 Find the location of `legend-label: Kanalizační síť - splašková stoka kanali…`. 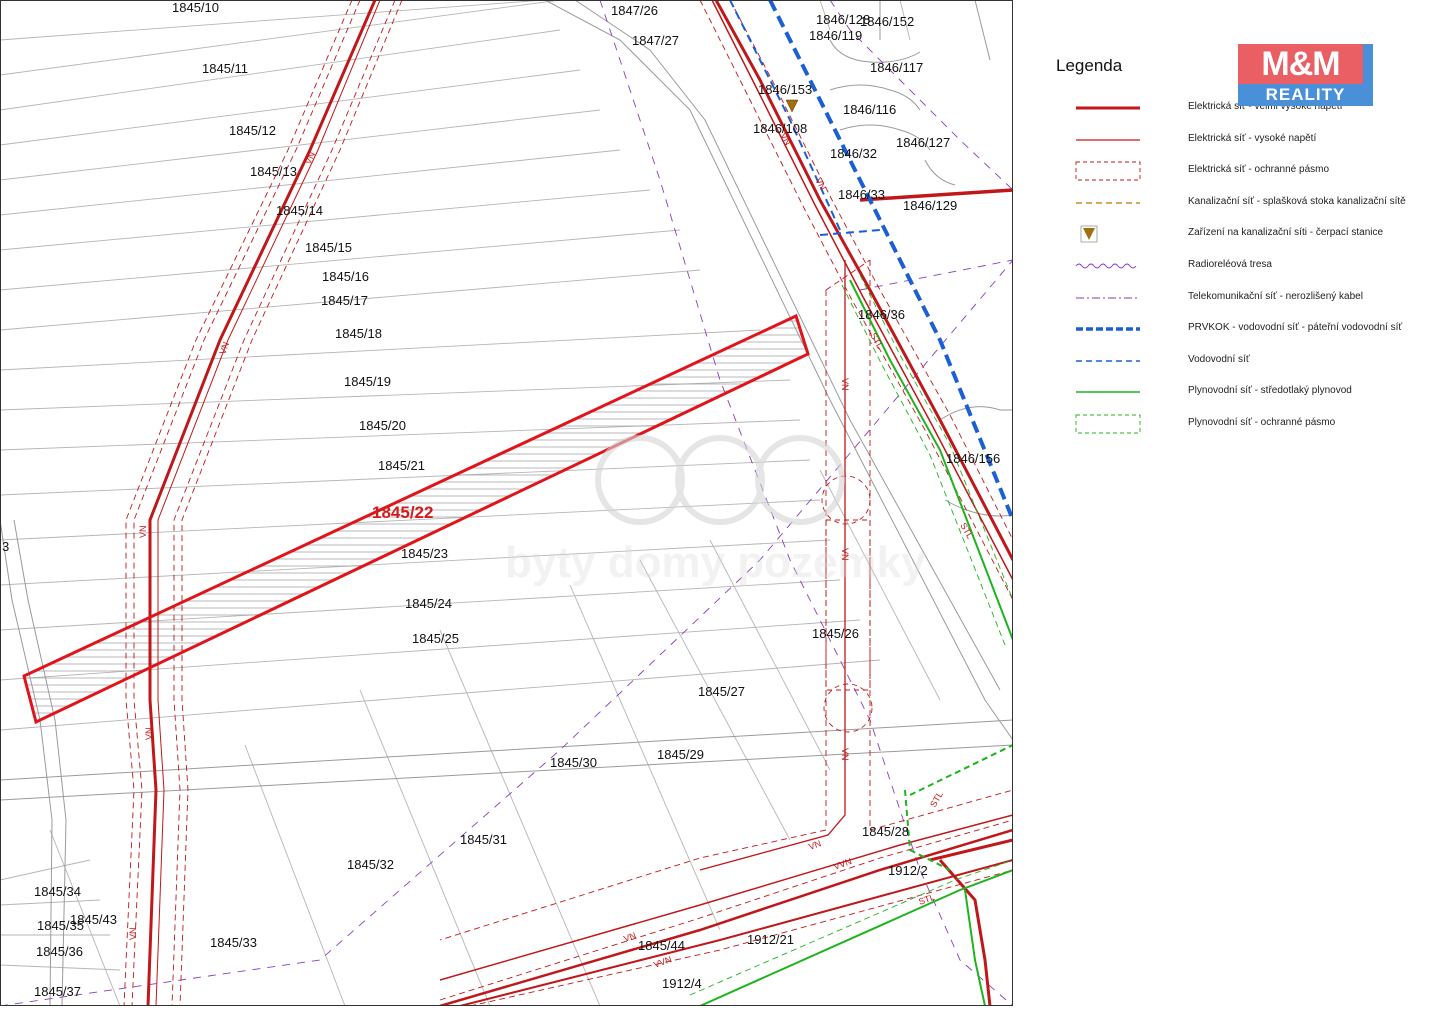

legend-label: Kanalizační síť - splašková stoka kanali… is located at coordinates (1297, 201).